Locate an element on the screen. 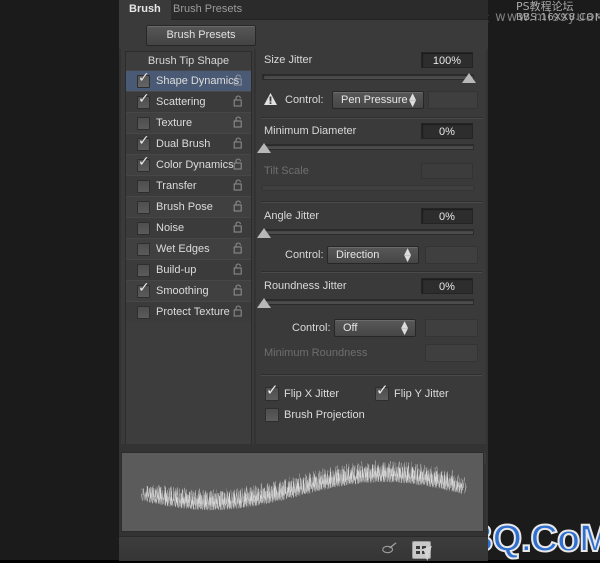  brush-tip-shape-header: Brush Tip Shape is located at coordinates (188, 61).